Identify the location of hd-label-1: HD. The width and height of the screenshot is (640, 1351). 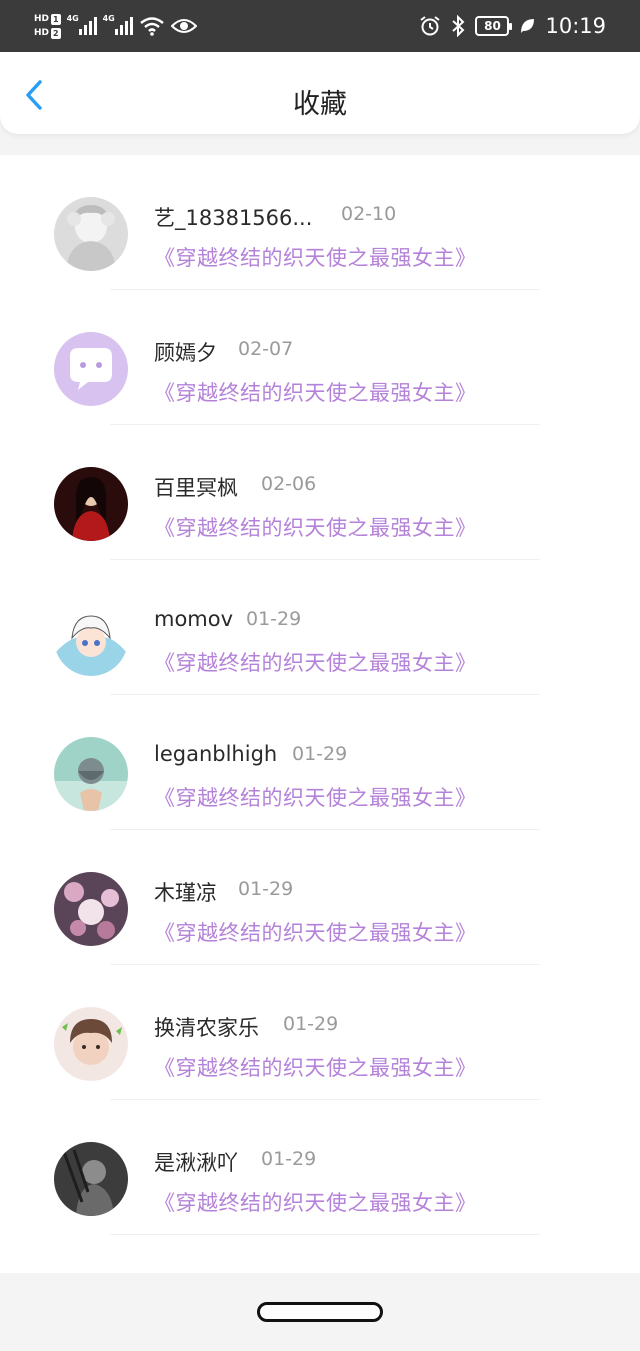
(42, 18).